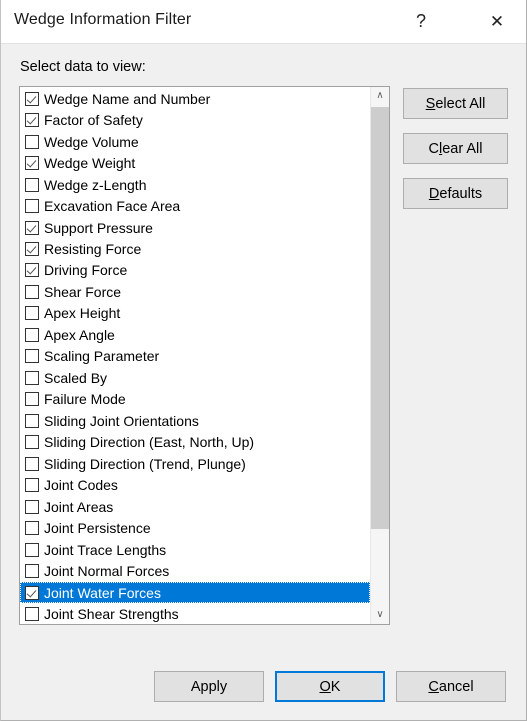 The height and width of the screenshot is (721, 527). What do you see at coordinates (195, 613) in the screenshot?
I see `list-item: Joint Shear Strengths` at bounding box center [195, 613].